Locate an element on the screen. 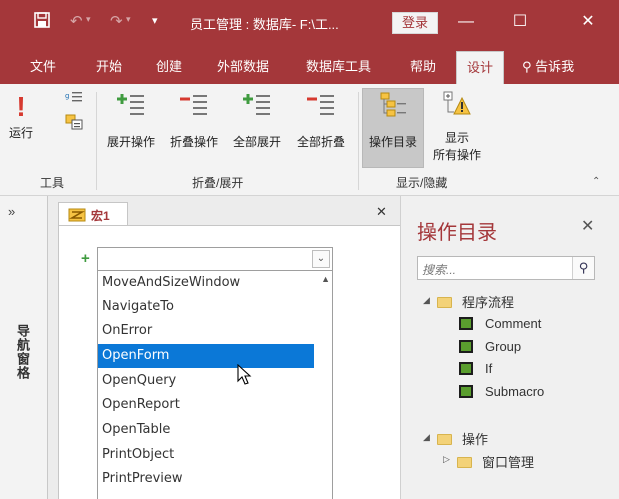 The width and height of the screenshot is (619, 499). undo-icon: ↶ is located at coordinates (76, 21).